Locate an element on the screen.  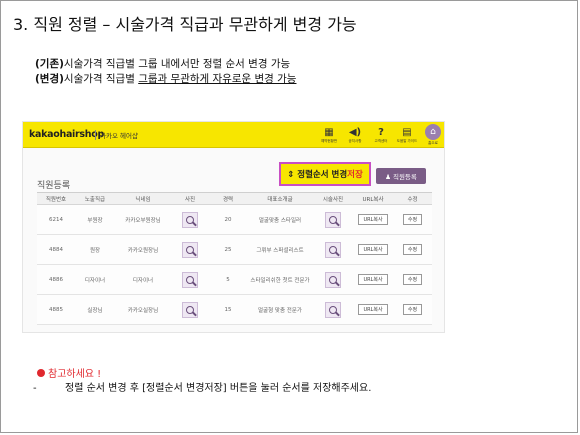
col-header: 시술사진 is located at coordinates (333, 198).